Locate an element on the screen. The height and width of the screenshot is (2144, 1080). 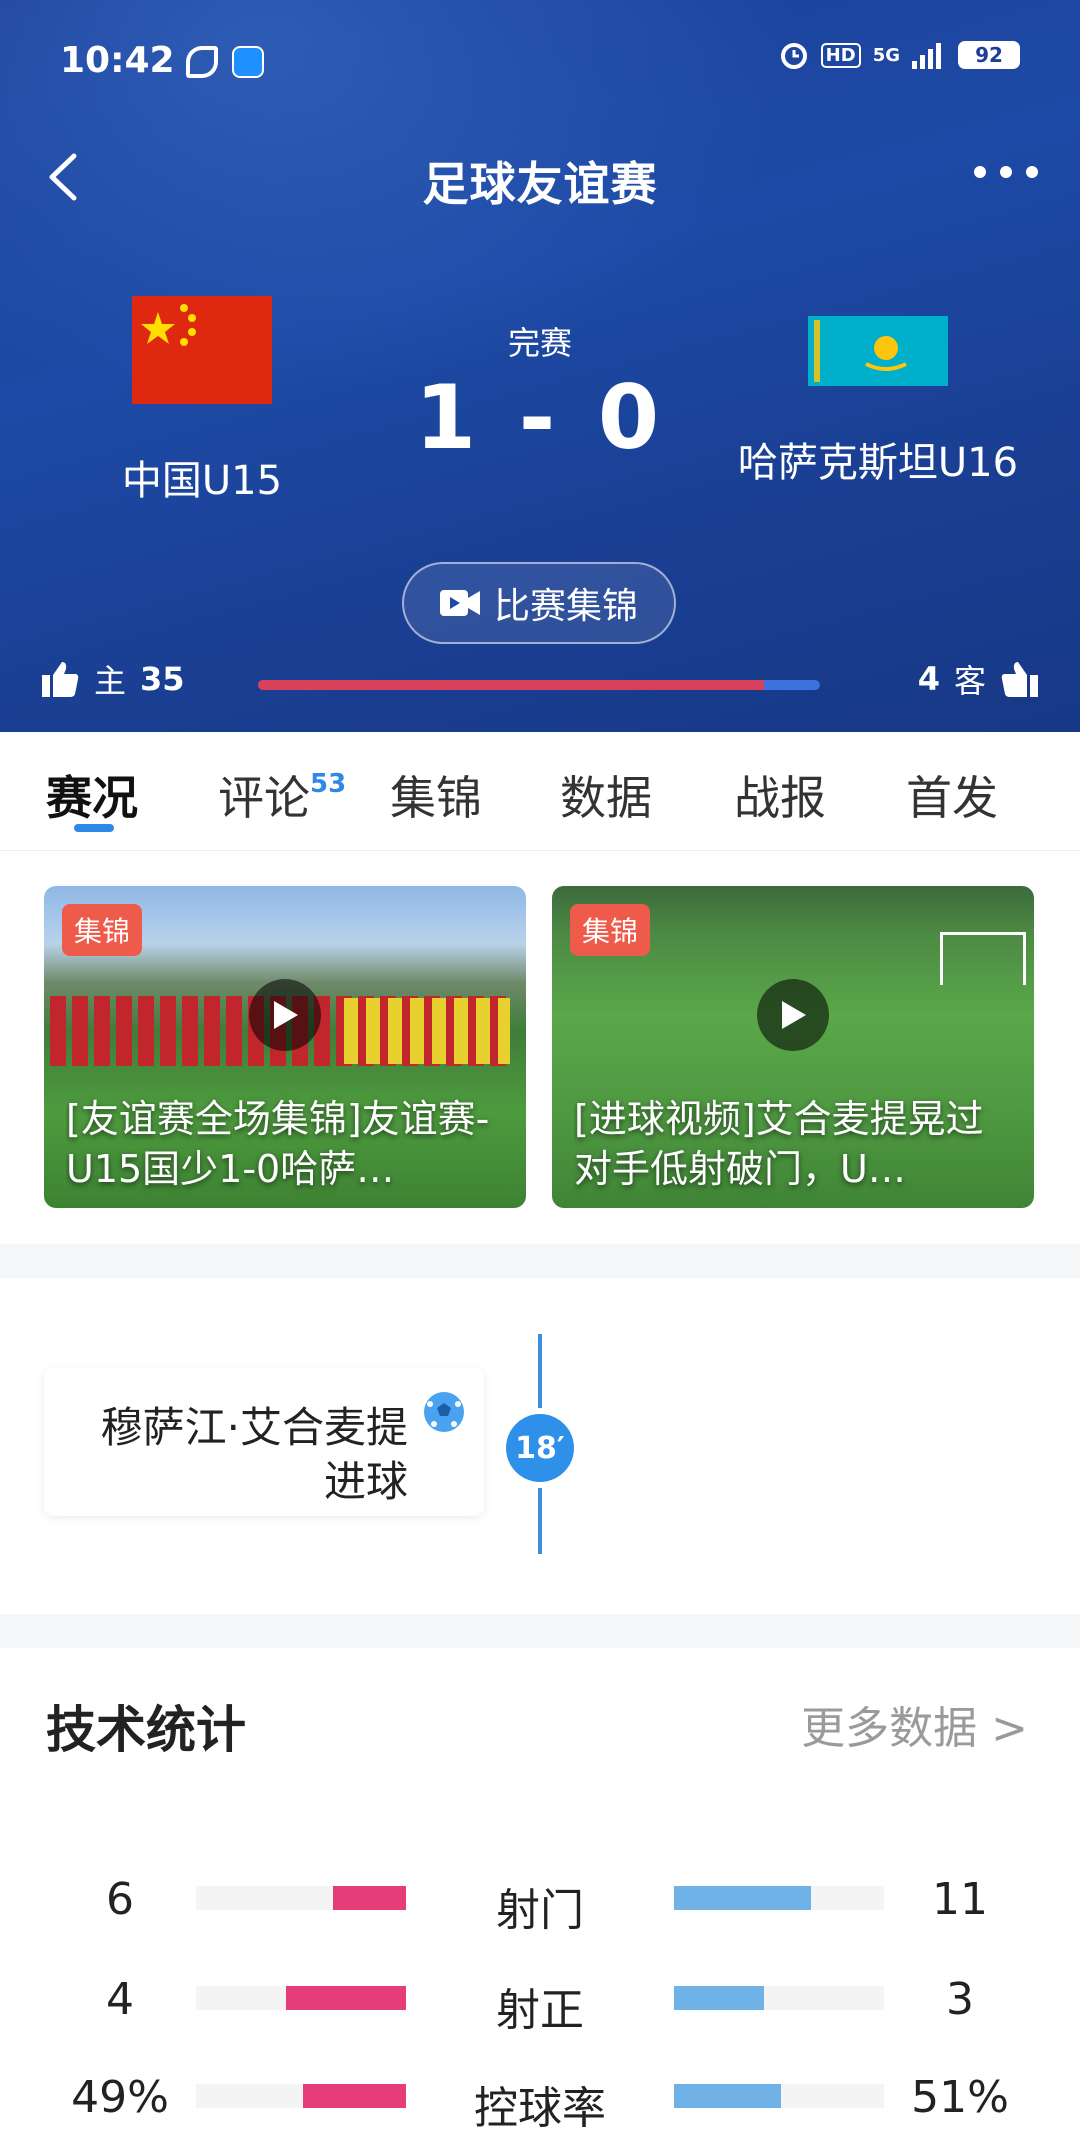
stat-row: 6 射门 11 is located at coordinates (540, 1900).